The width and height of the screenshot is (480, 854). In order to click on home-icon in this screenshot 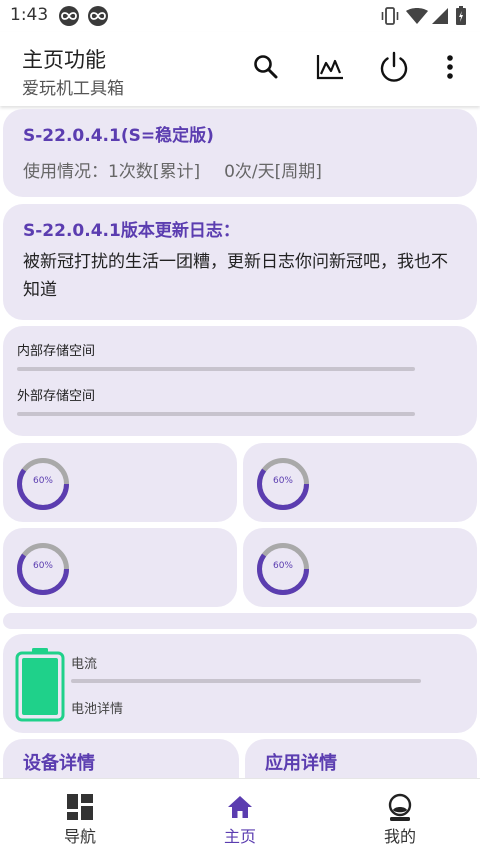, I will do `click(240, 807)`.